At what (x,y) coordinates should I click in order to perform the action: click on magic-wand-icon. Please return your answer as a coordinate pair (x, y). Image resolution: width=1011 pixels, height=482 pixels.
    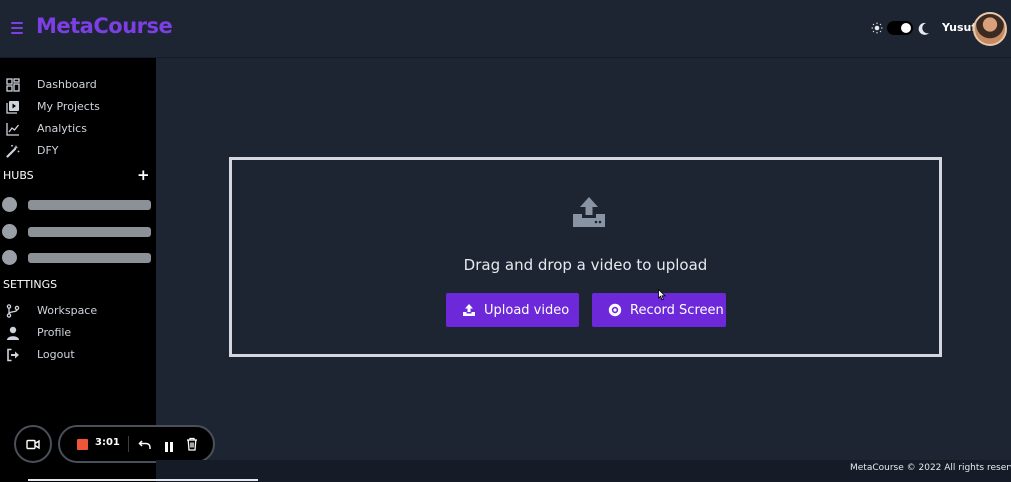
    Looking at the image, I should click on (13, 150).